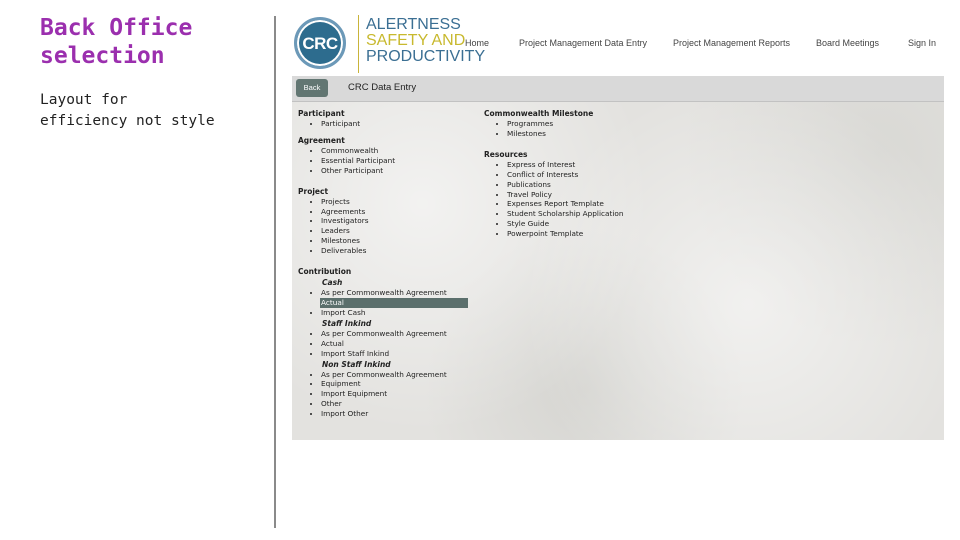 This screenshot has width=960, height=540. What do you see at coordinates (394, 212) in the screenshot?
I see `menu-item-agreements: Agreements` at bounding box center [394, 212].